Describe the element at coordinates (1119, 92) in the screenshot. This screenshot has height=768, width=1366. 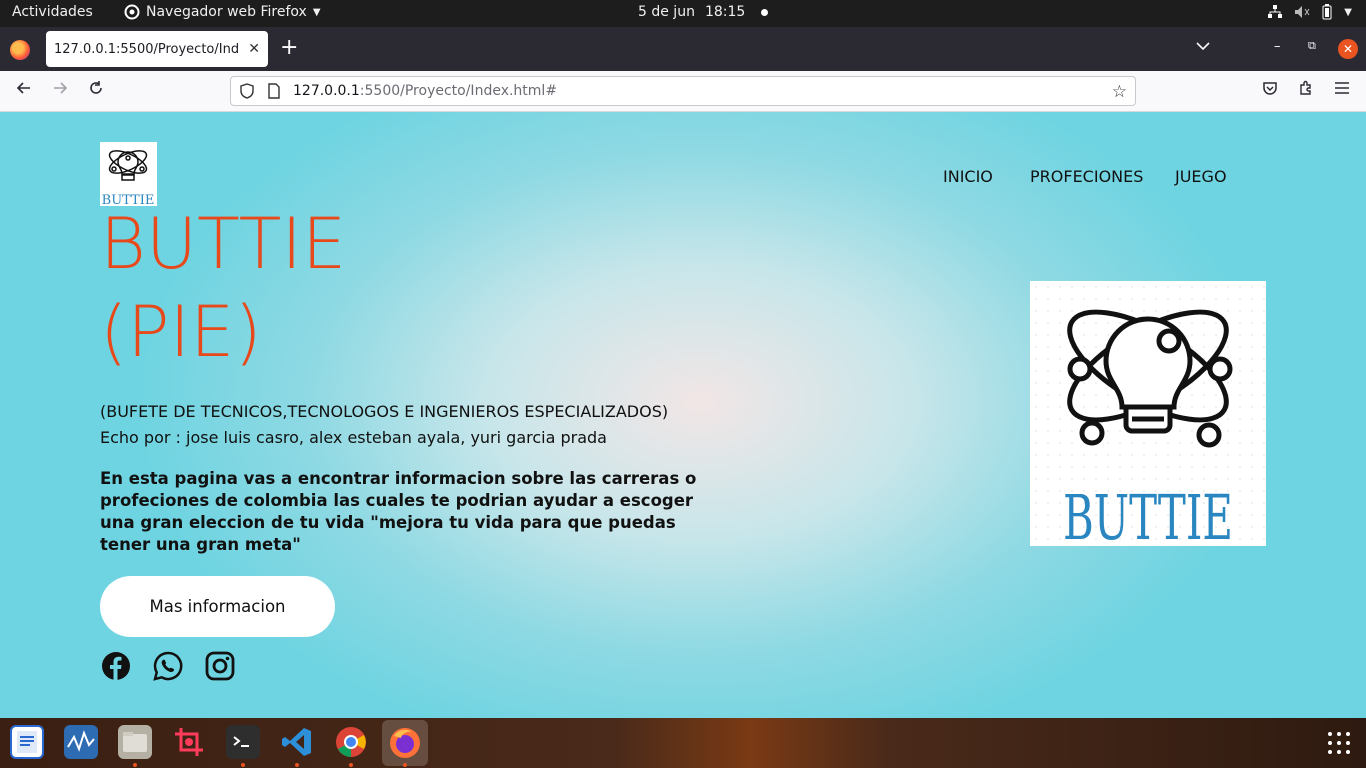
I see `bookmark-star-icon: ☆` at that location.